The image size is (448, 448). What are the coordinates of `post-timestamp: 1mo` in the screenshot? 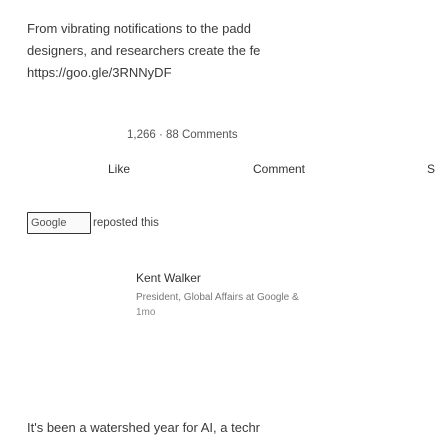 It's located at (146, 312).